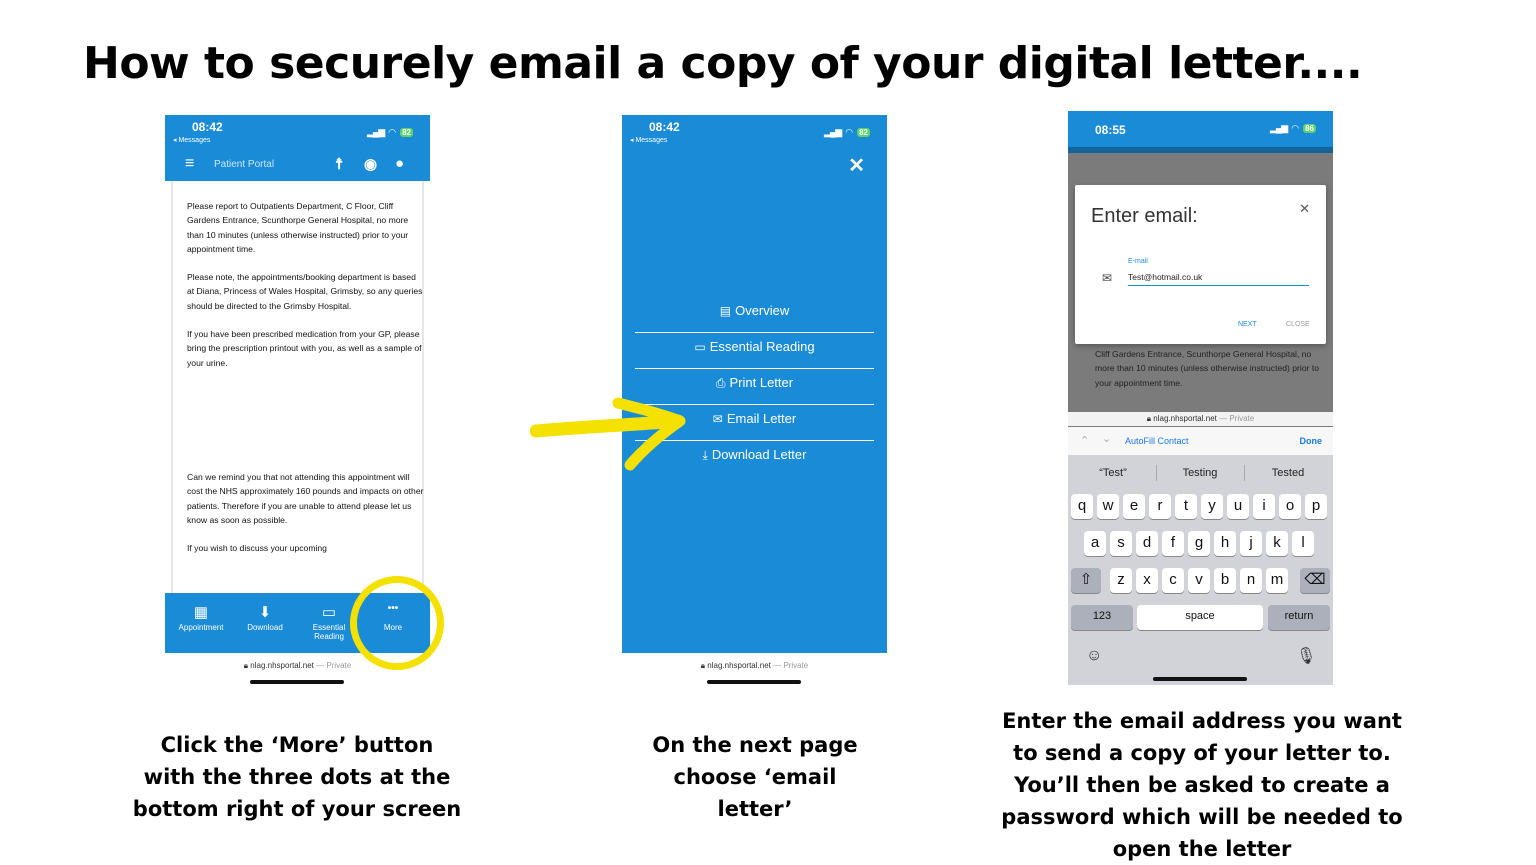  What do you see at coordinates (759, 454) in the screenshot?
I see `menu-item-label: Download Letter` at bounding box center [759, 454].